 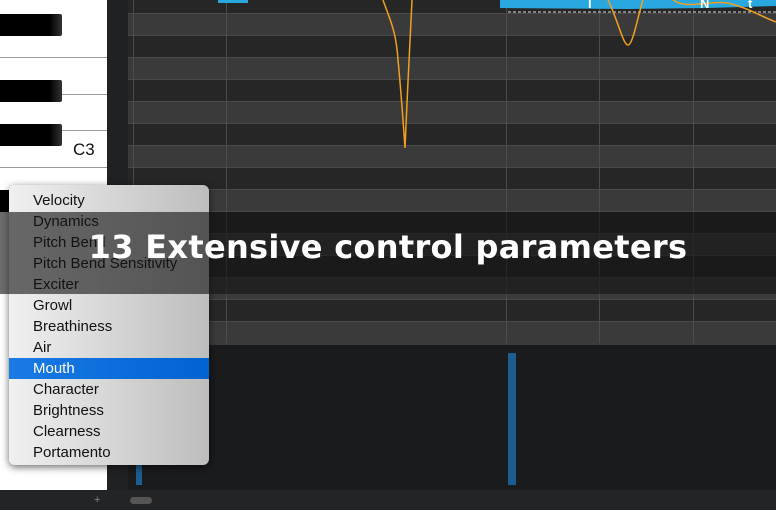 I want to click on menu-item-character: Character, so click(x=109, y=389).